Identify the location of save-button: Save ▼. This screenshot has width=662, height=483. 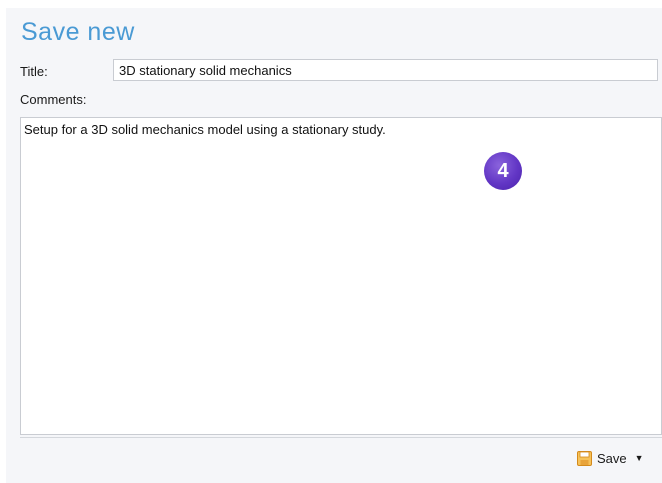
(610, 458).